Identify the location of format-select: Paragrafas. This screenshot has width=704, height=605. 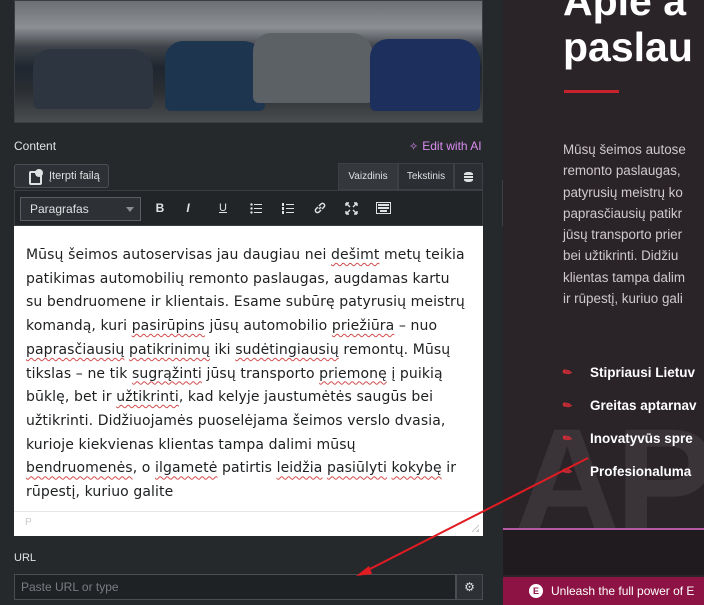
(80, 209).